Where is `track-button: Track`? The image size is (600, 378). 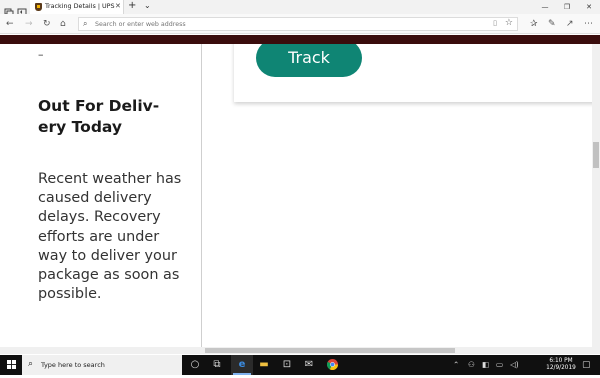 track-button: Track is located at coordinates (309, 60).